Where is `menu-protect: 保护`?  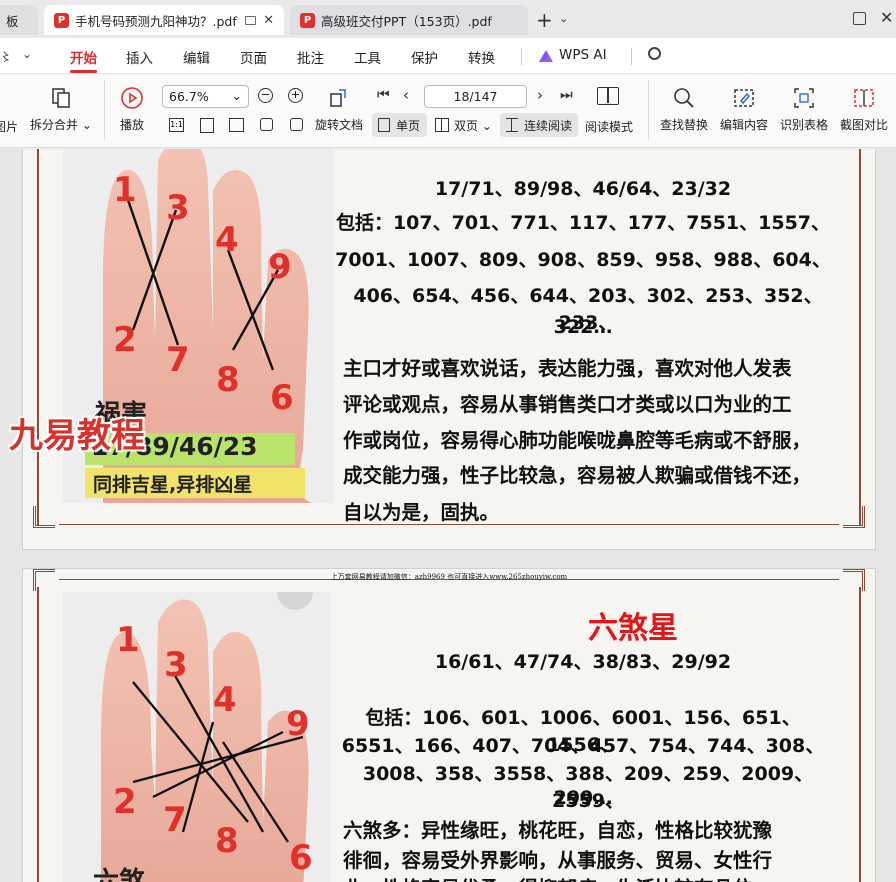 menu-protect: 保护 is located at coordinates (424, 57).